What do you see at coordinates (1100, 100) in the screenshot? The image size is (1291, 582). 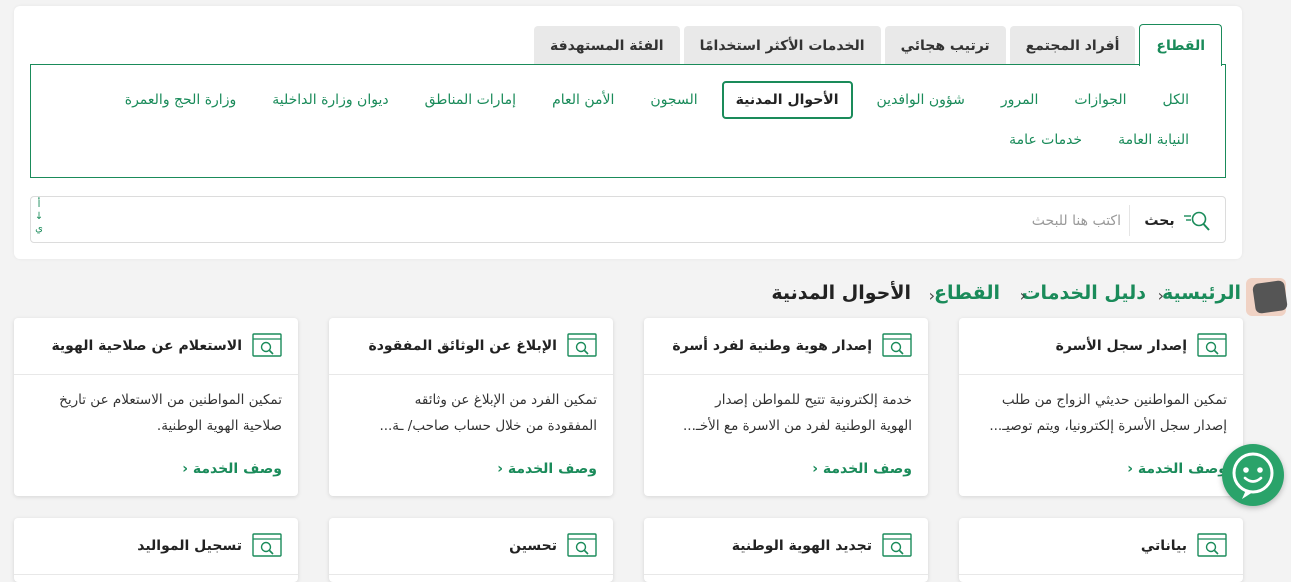 I see `sector-passports: الجوازات` at bounding box center [1100, 100].